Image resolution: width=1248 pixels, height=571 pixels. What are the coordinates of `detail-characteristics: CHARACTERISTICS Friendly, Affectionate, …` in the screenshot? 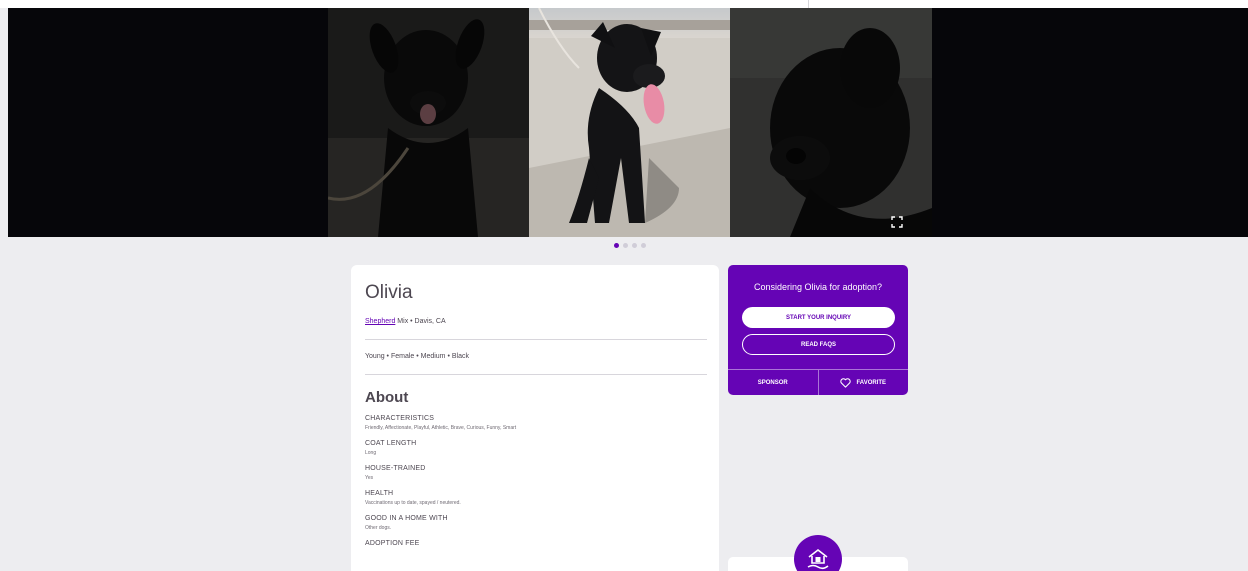 It's located at (535, 423).